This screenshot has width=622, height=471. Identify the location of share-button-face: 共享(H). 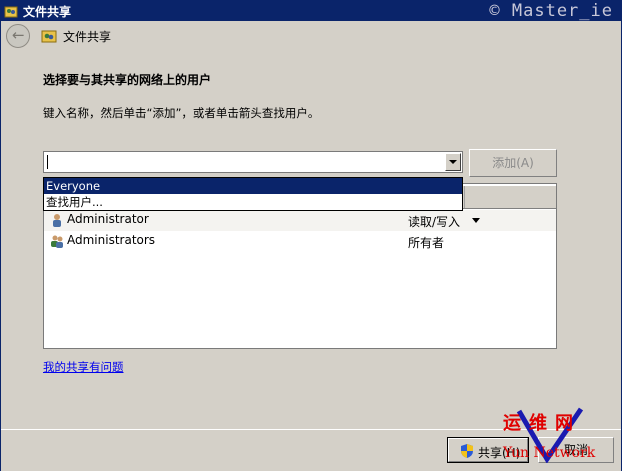
(488, 450).